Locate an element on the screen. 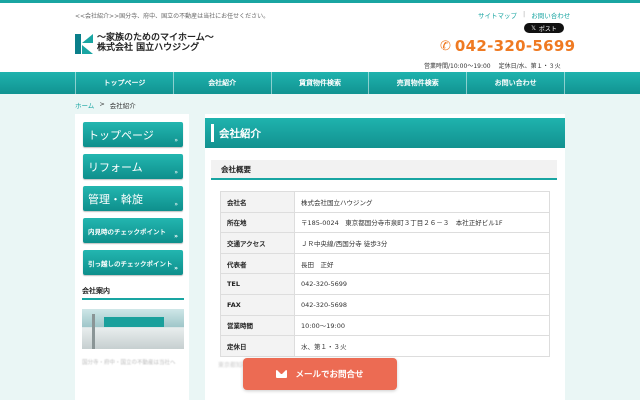 Image resolution: width=640 pixels, height=400 pixels. row-label: 営業時間 is located at coordinates (257, 325).